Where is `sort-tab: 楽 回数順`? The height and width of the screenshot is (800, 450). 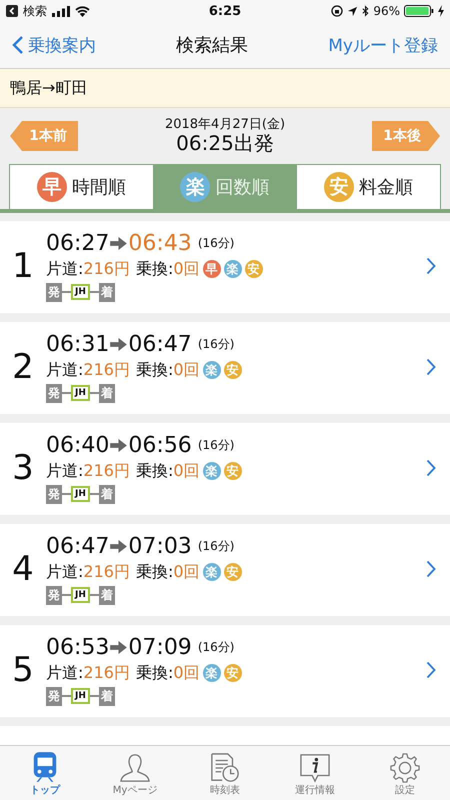 sort-tab: 楽 回数順 is located at coordinates (225, 187).